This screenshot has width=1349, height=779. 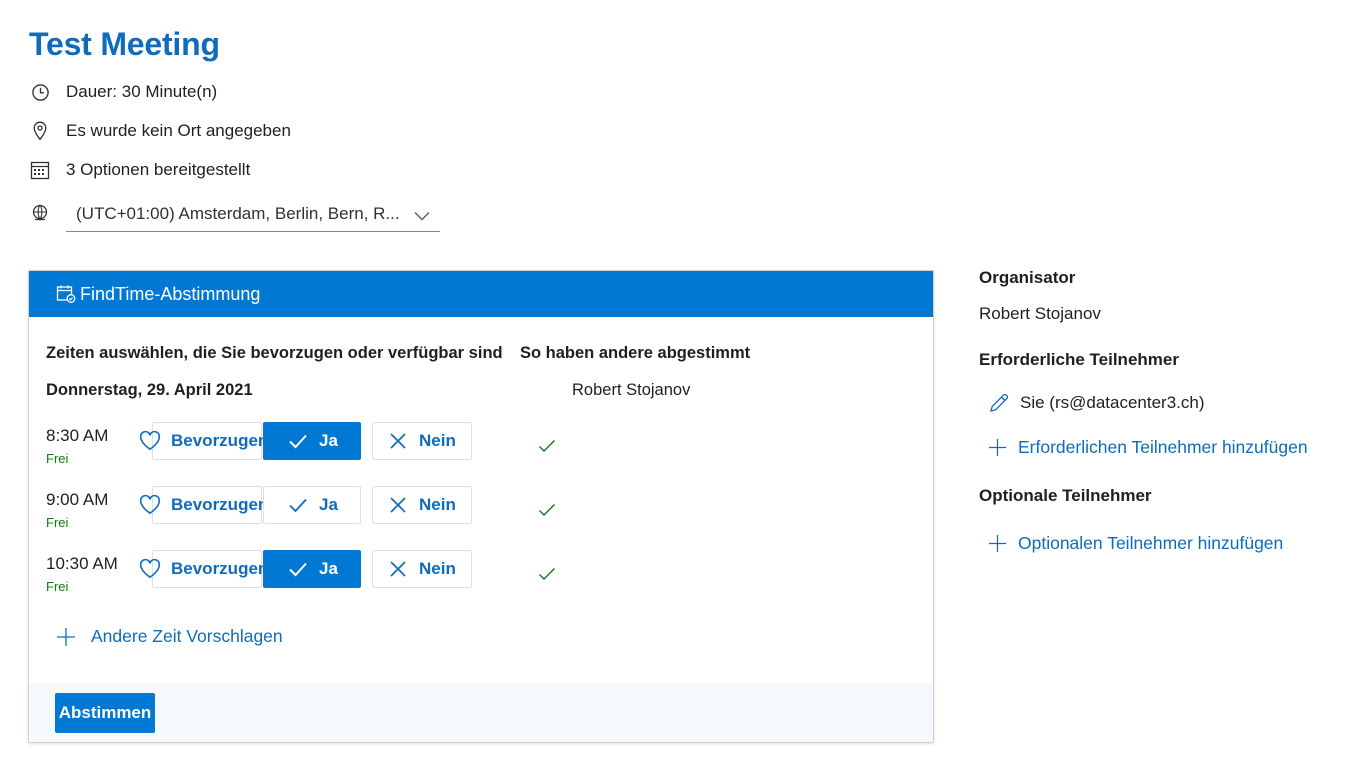 I want to click on required-heading: Erforderliche Teilnehmer, so click(x=1079, y=359).